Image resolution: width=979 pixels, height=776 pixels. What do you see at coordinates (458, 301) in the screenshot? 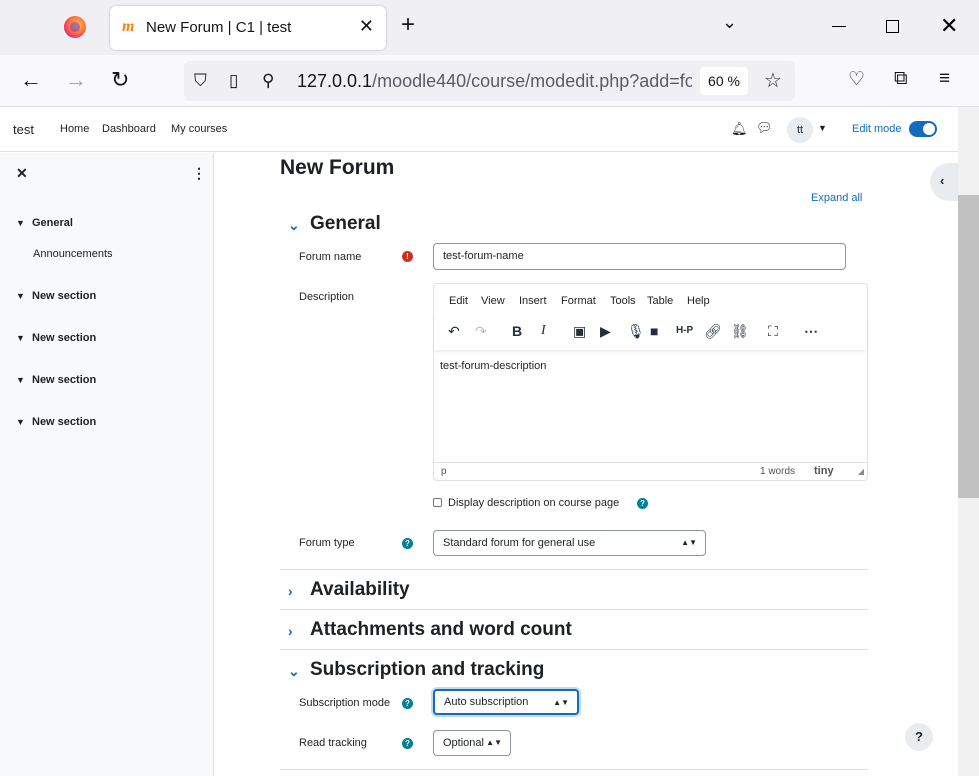
I see `editor-menu-edit: Edit` at bounding box center [458, 301].